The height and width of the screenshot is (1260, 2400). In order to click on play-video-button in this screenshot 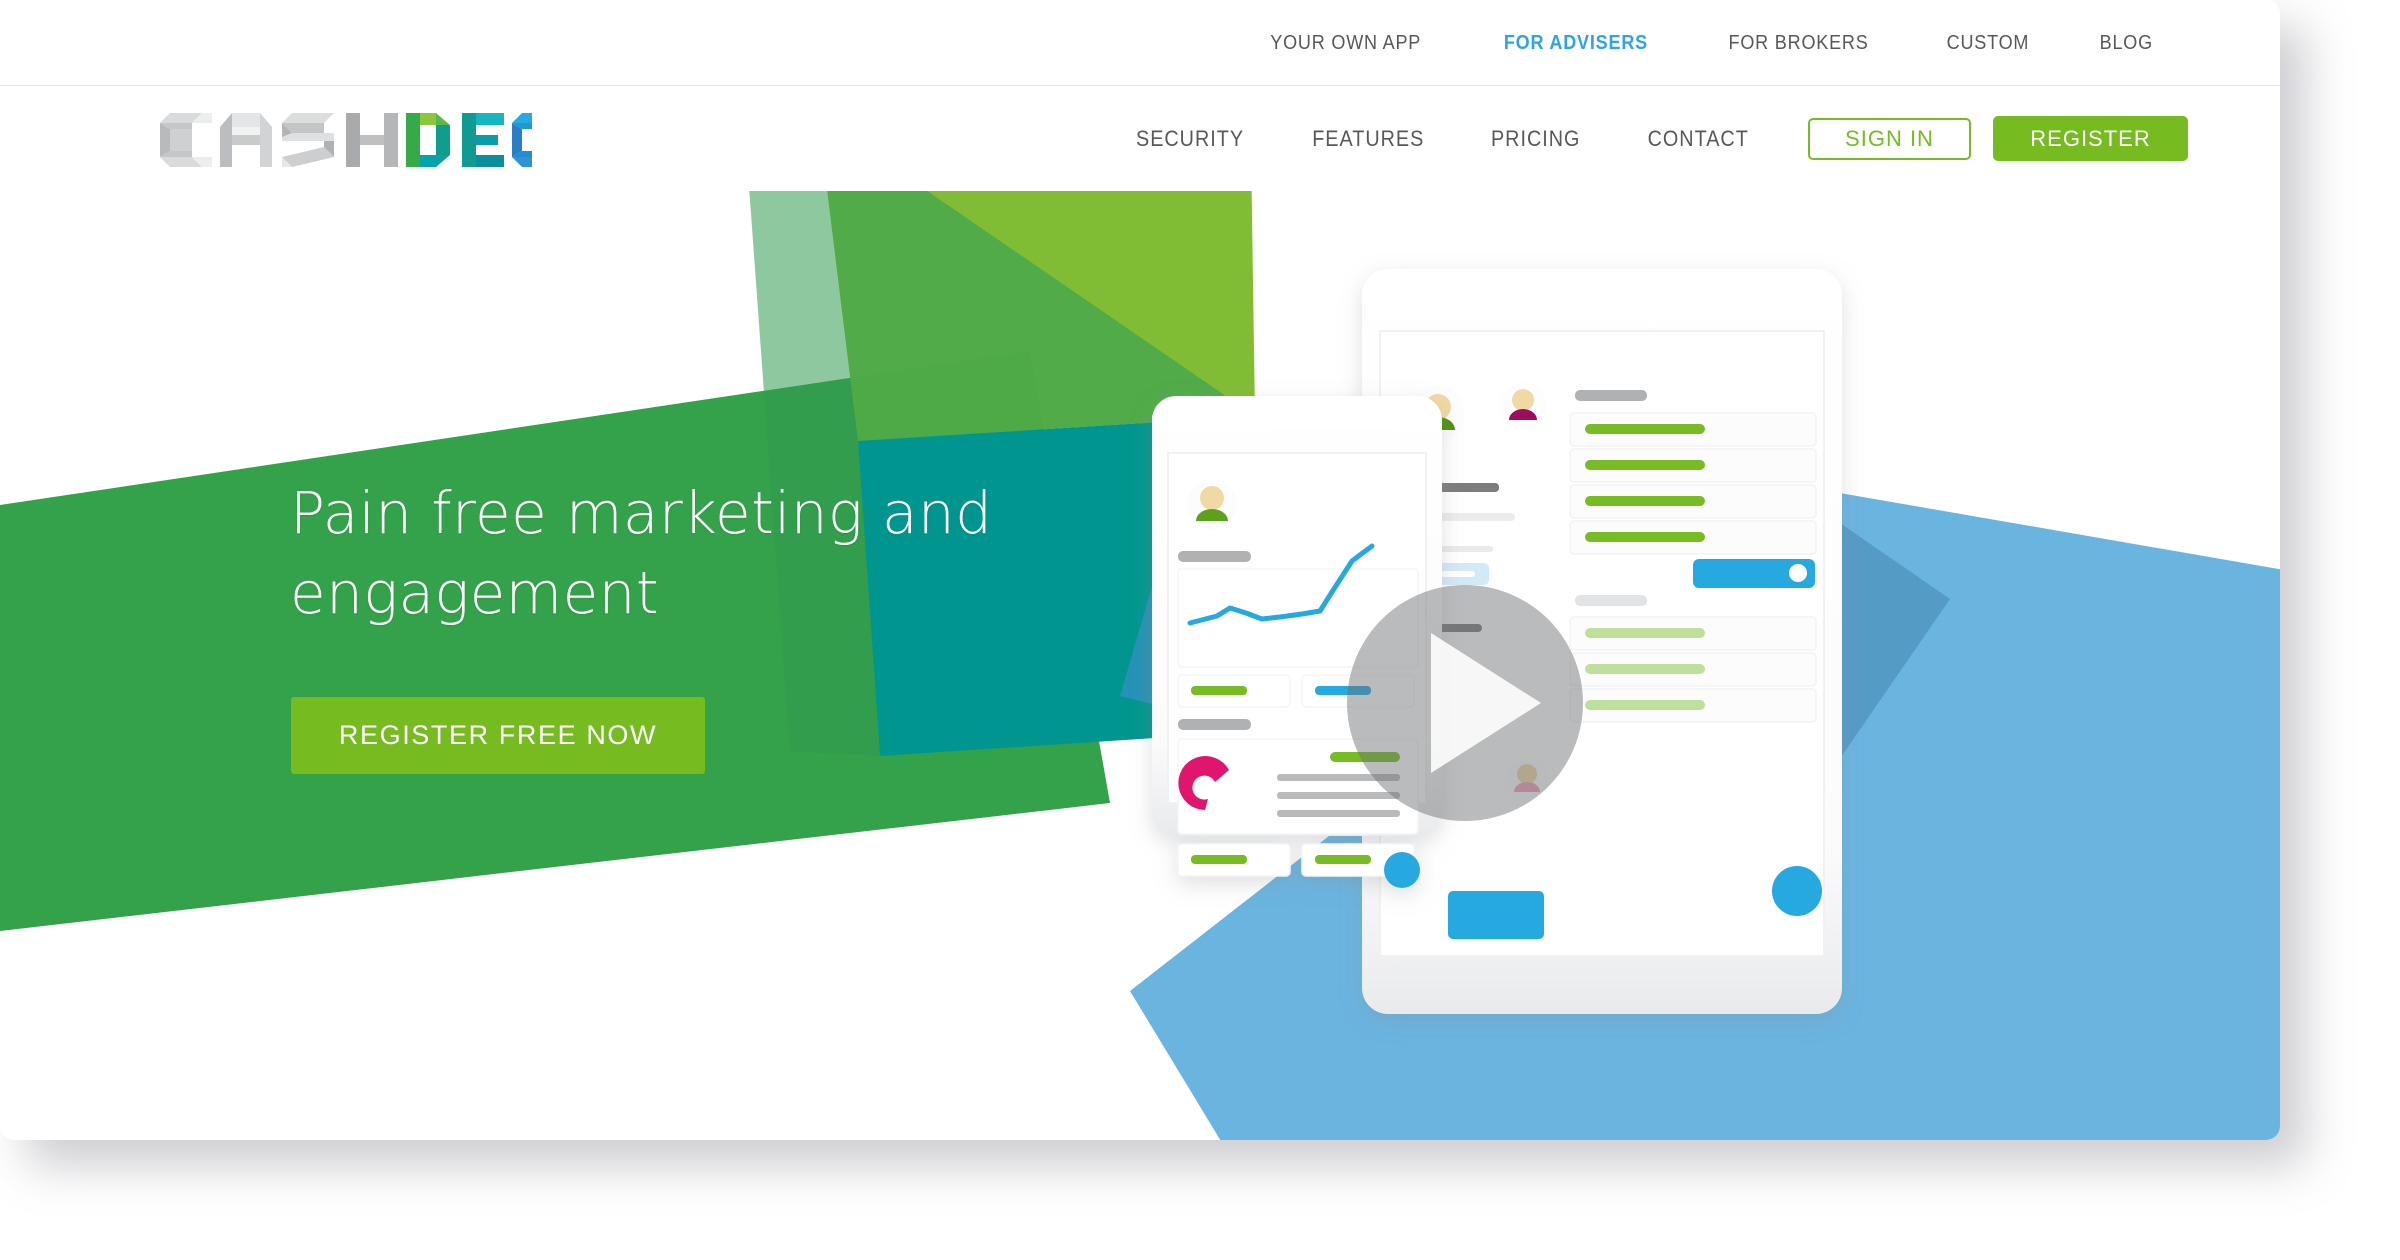, I will do `click(1465, 703)`.